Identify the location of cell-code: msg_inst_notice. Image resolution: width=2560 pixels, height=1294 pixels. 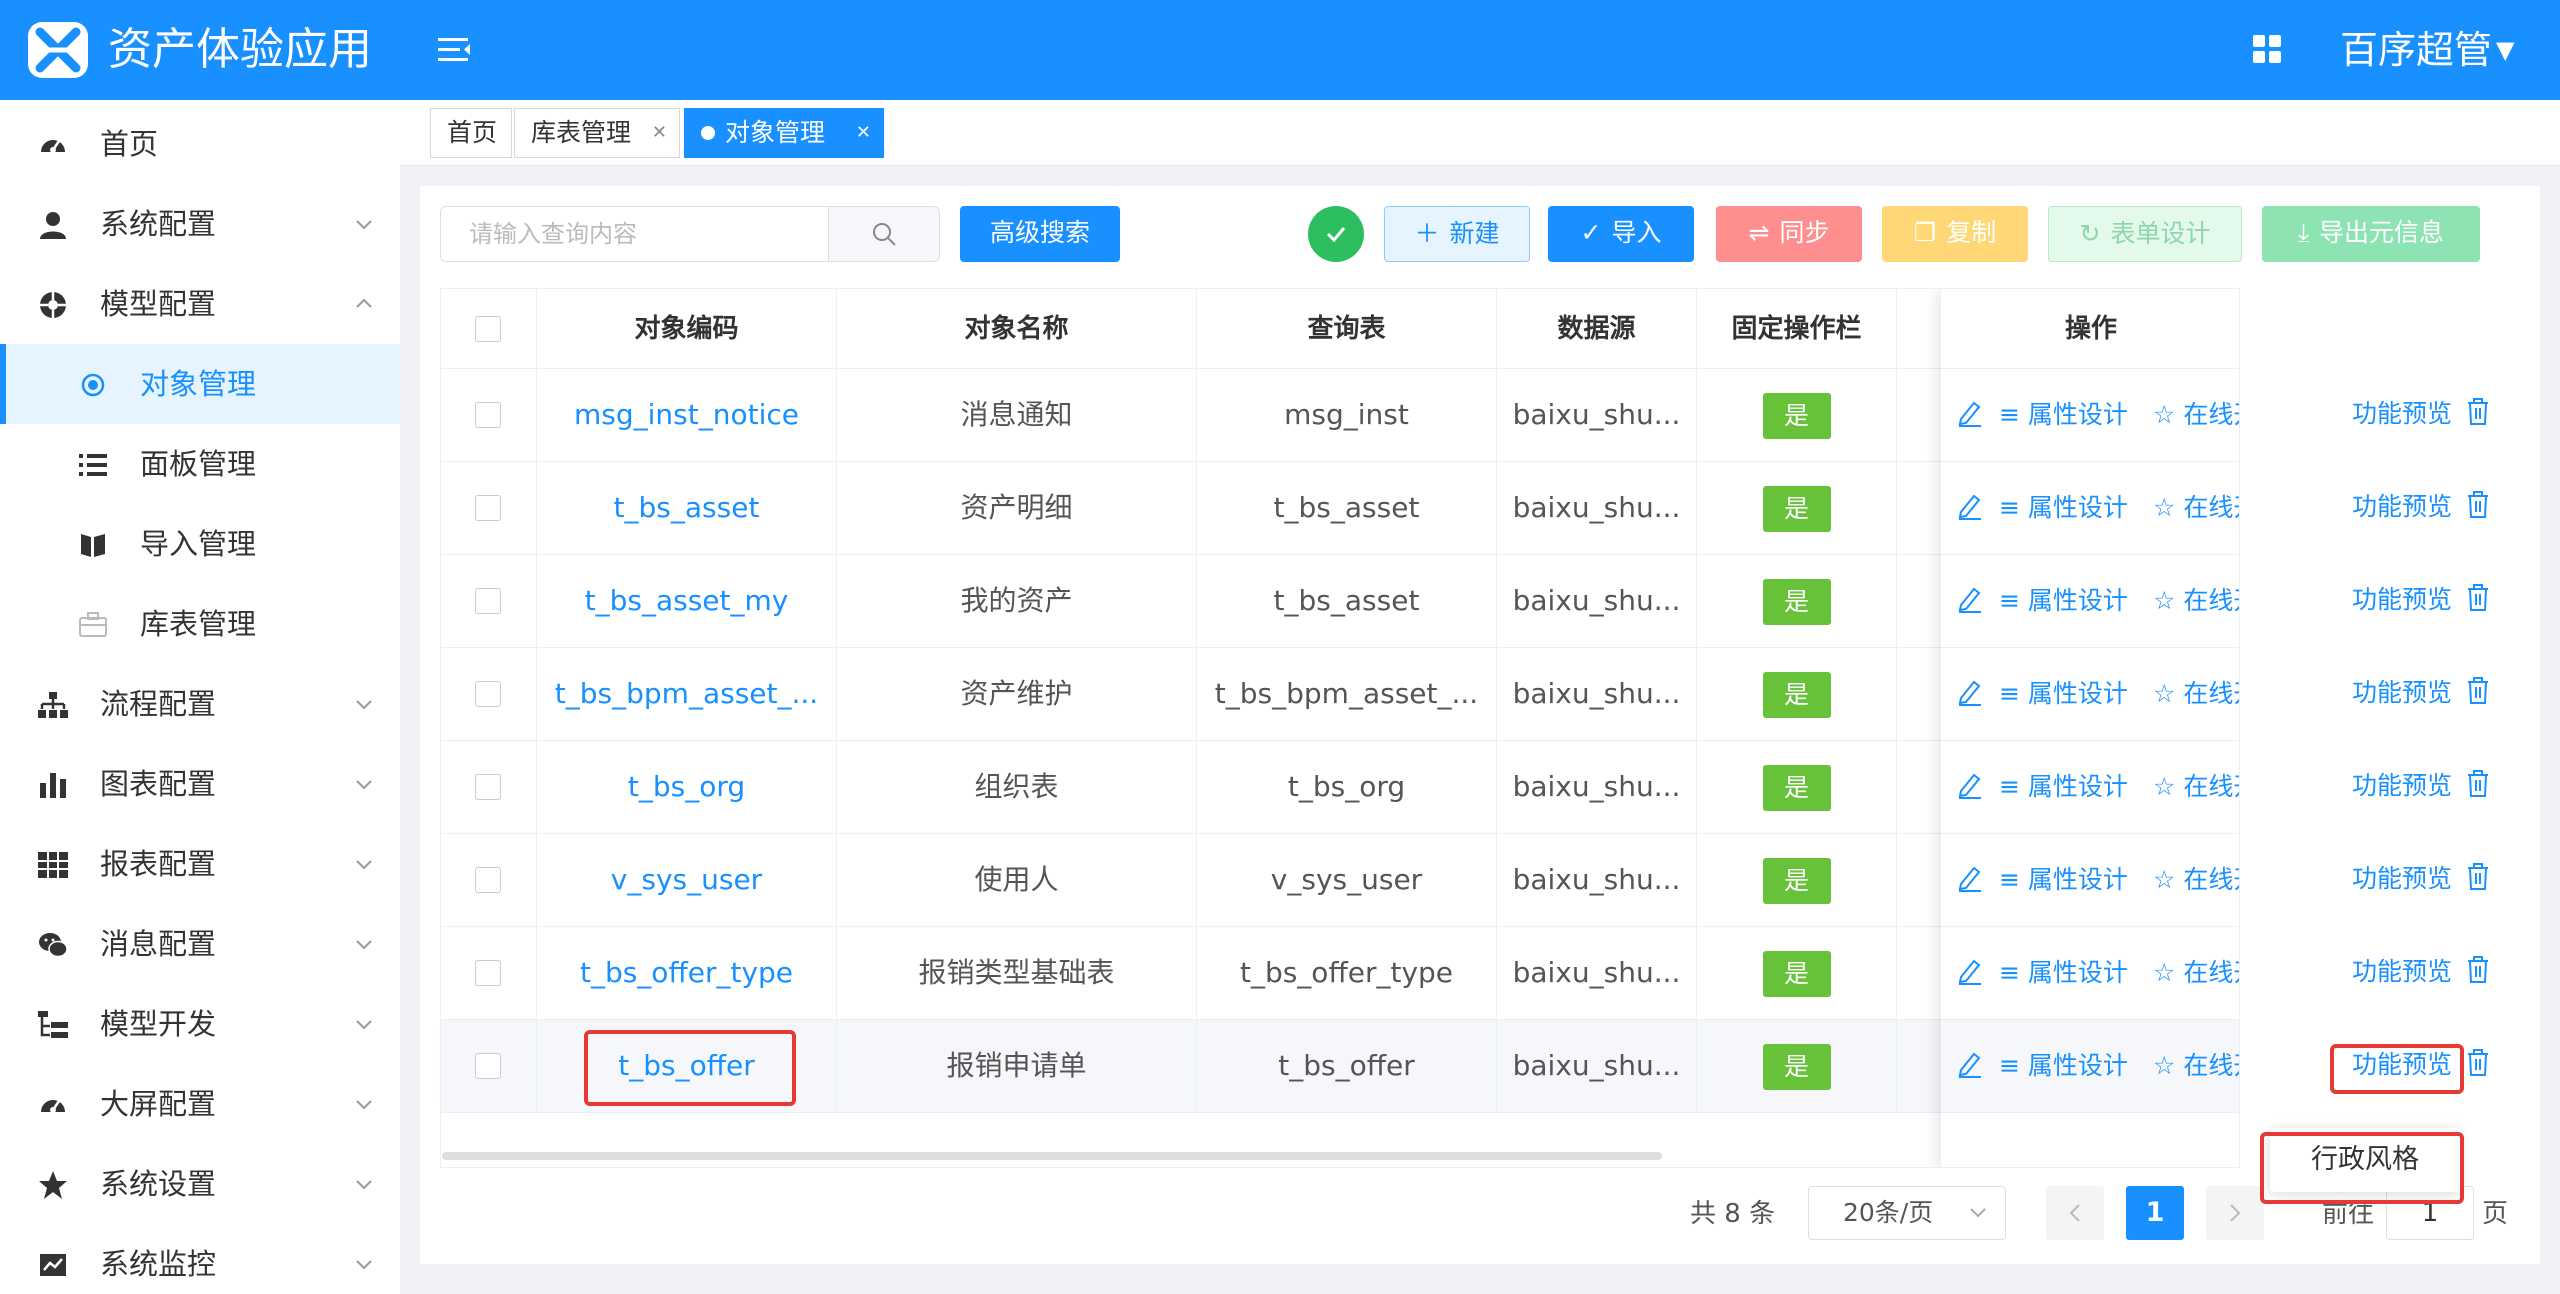
(687, 415).